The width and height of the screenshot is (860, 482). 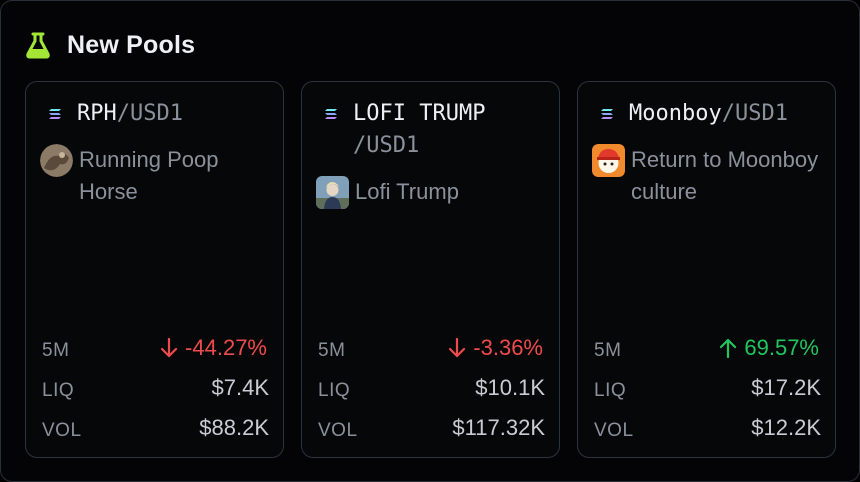 I want to click on pool-symbol: LOFI TRUMP, so click(x=419, y=113).